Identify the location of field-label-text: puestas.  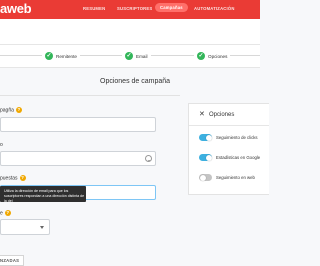
(9, 178).